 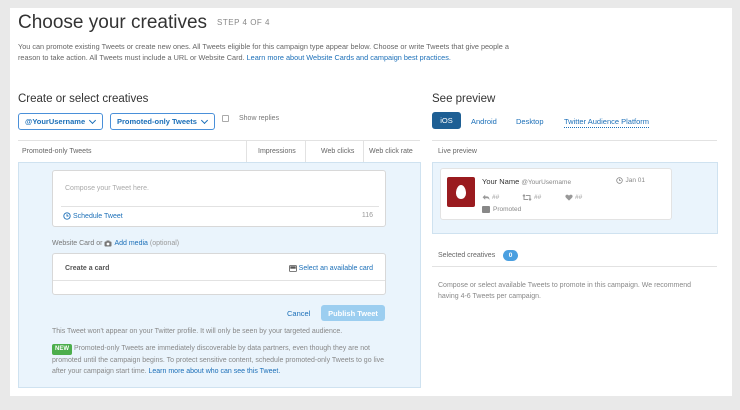 I want to click on username-dropdown: @YourUsername, so click(x=60, y=121).